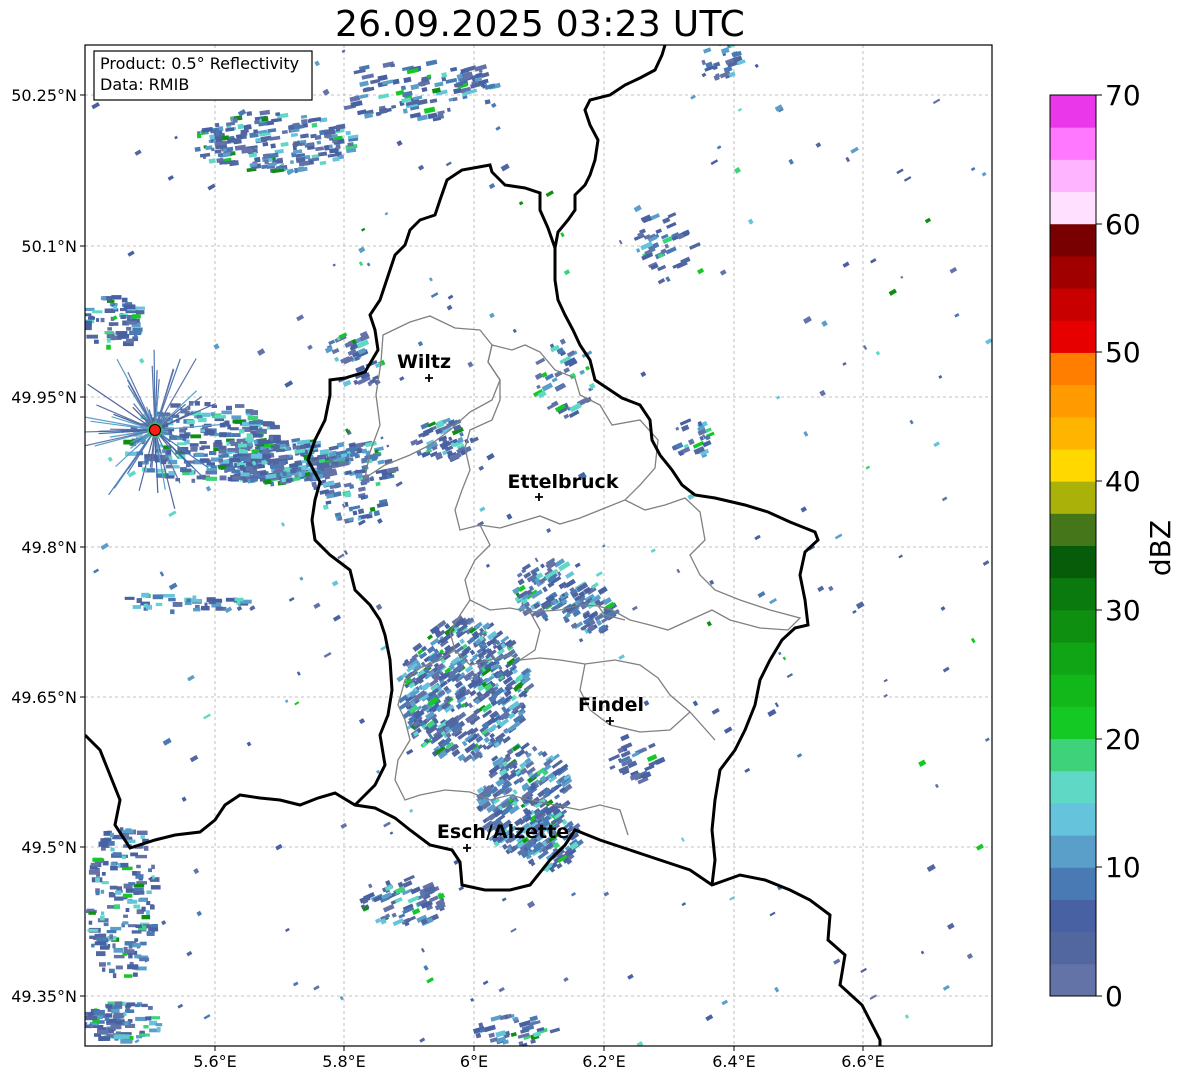 The height and width of the screenshot is (1081, 1184). Describe the element at coordinates (155, 430) in the screenshot. I see `radar-site-marker` at that location.